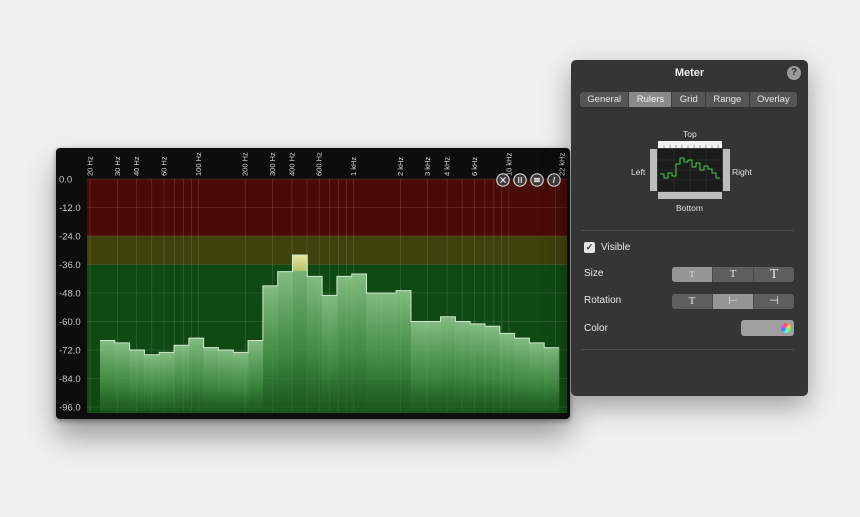 The height and width of the screenshot is (517, 860). What do you see at coordinates (508, 164) in the screenshot?
I see `frequency-tick-label: 10 kHz` at bounding box center [508, 164].